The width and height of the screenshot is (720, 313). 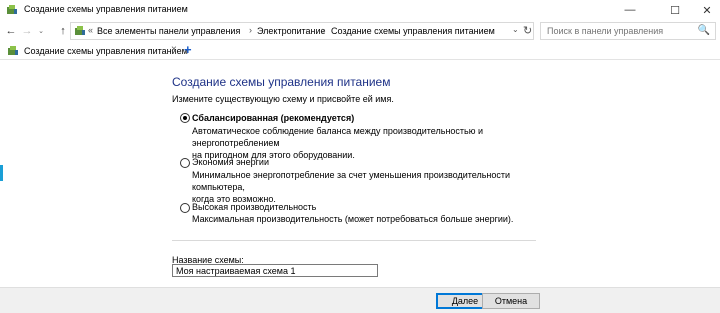 What do you see at coordinates (230, 162) in the screenshot?
I see `option-label-power-saver: Экономия энергии` at bounding box center [230, 162].